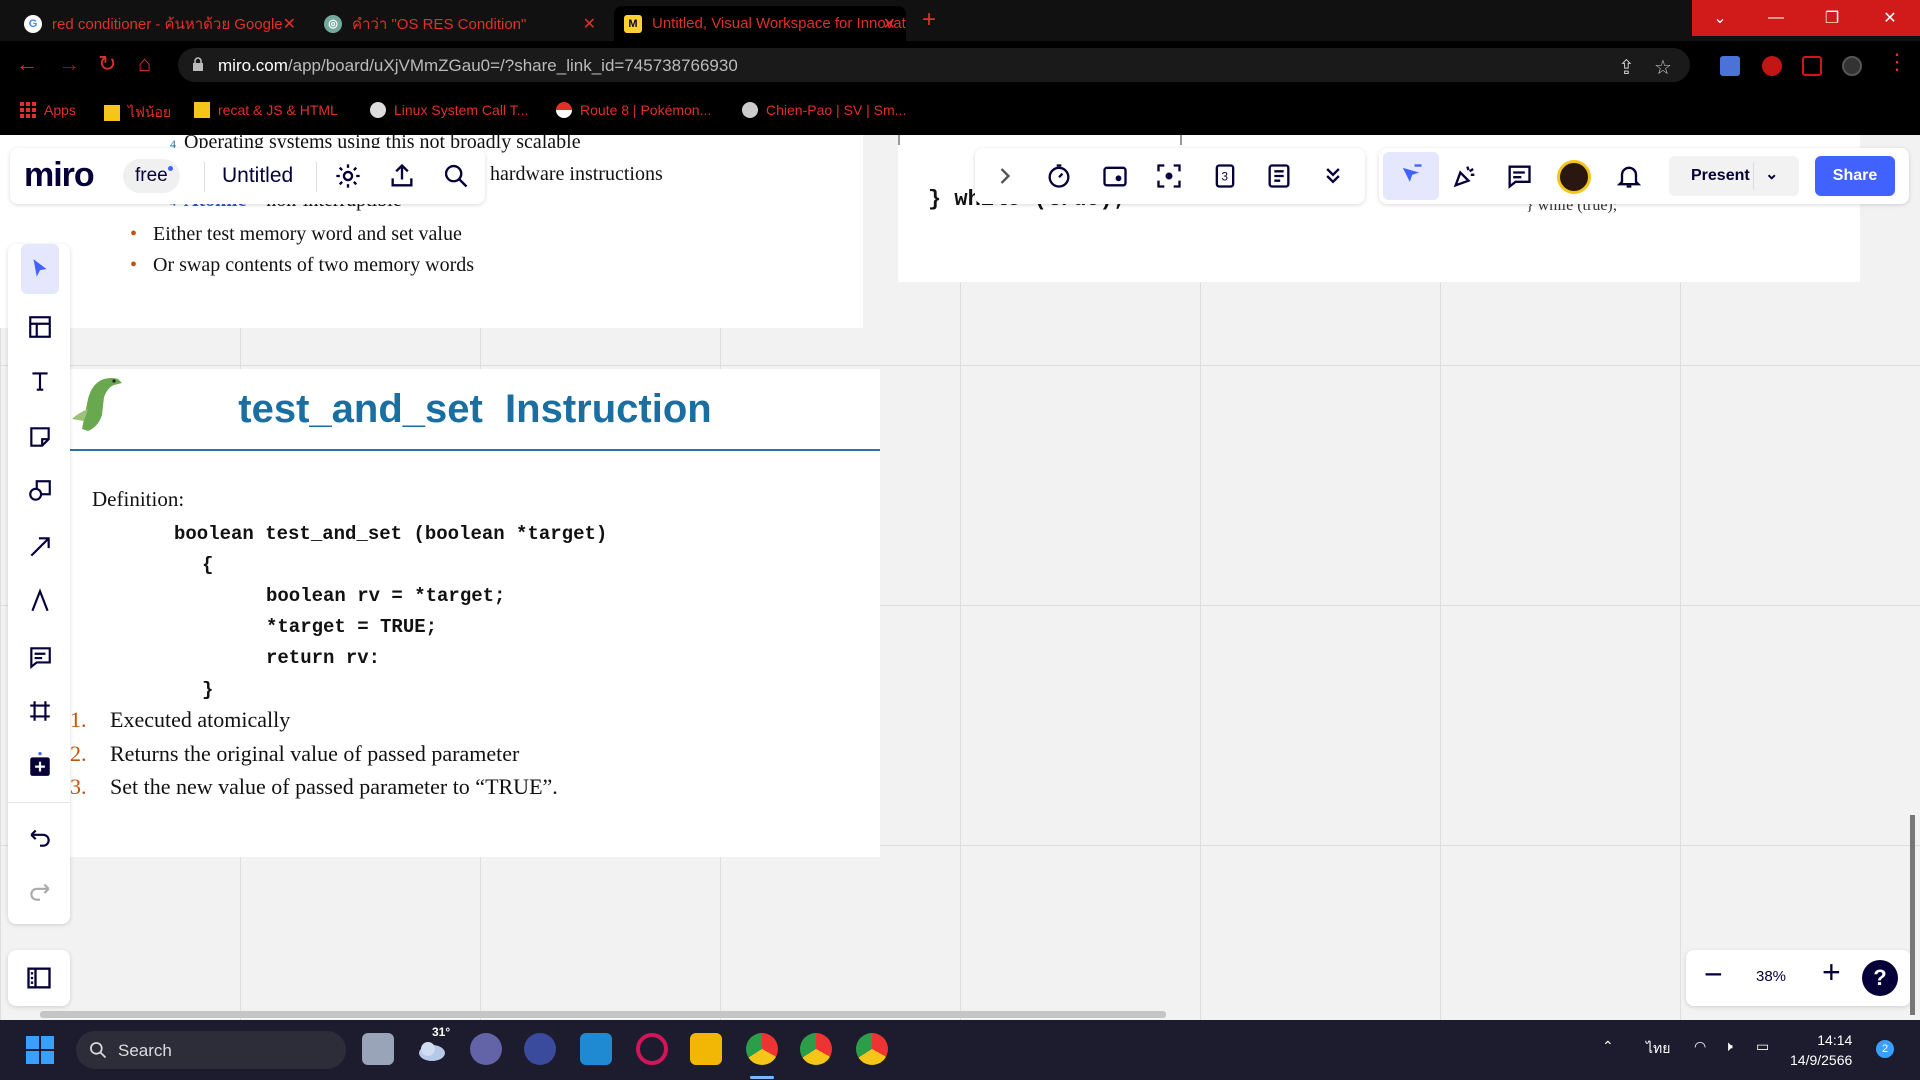 This screenshot has height=1080, width=1920. What do you see at coordinates (40, 381) in the screenshot?
I see `text-tool` at bounding box center [40, 381].